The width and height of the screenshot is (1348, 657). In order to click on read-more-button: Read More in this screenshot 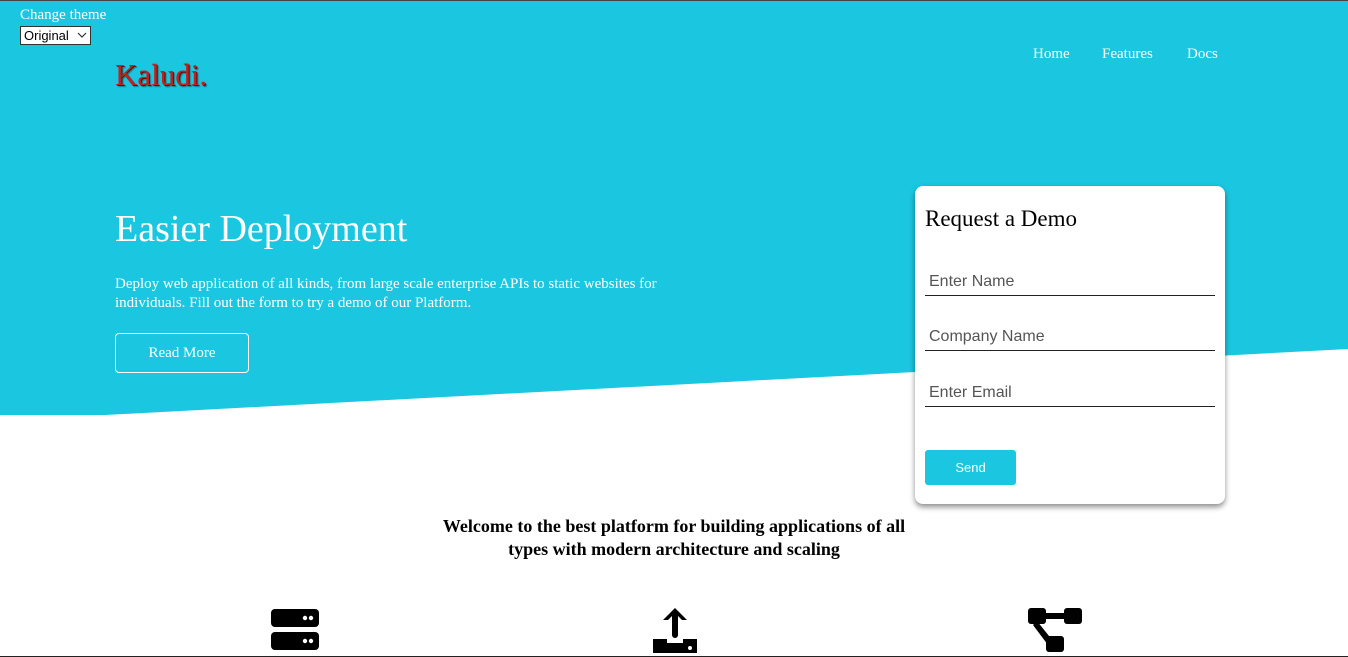, I will do `click(182, 353)`.